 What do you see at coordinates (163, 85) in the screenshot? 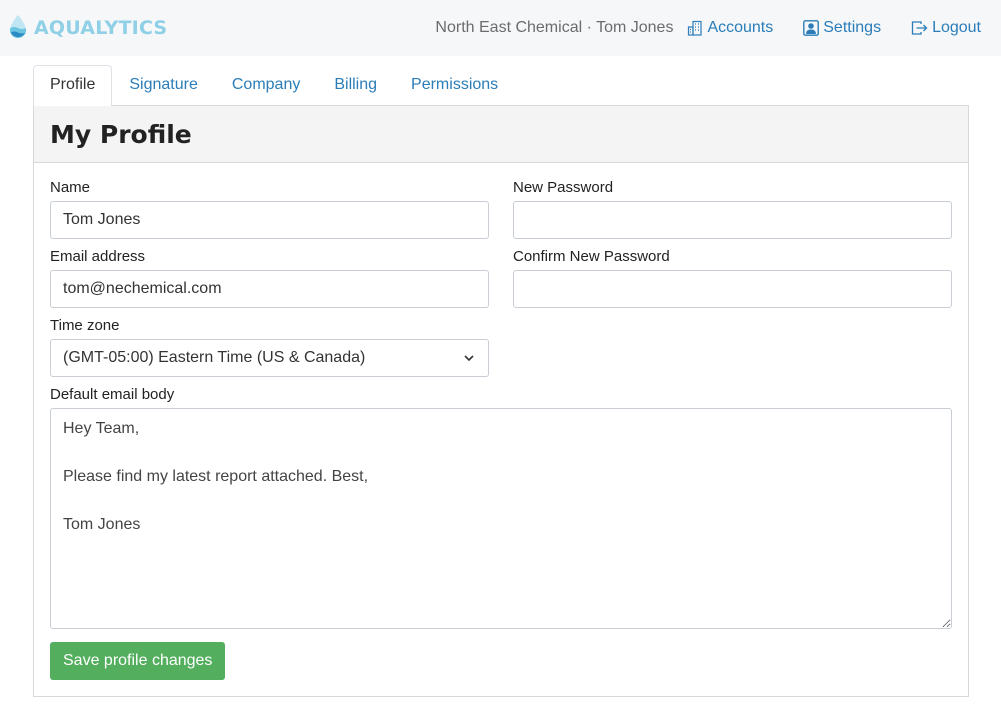
I see `tab-signature: Signature` at bounding box center [163, 85].